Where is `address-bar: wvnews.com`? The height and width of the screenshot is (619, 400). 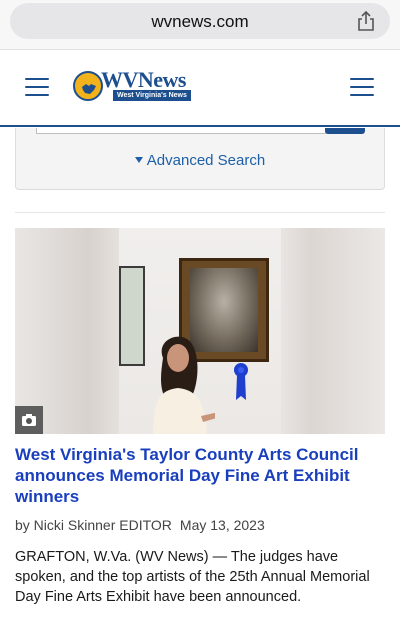 address-bar: wvnews.com is located at coordinates (200, 21).